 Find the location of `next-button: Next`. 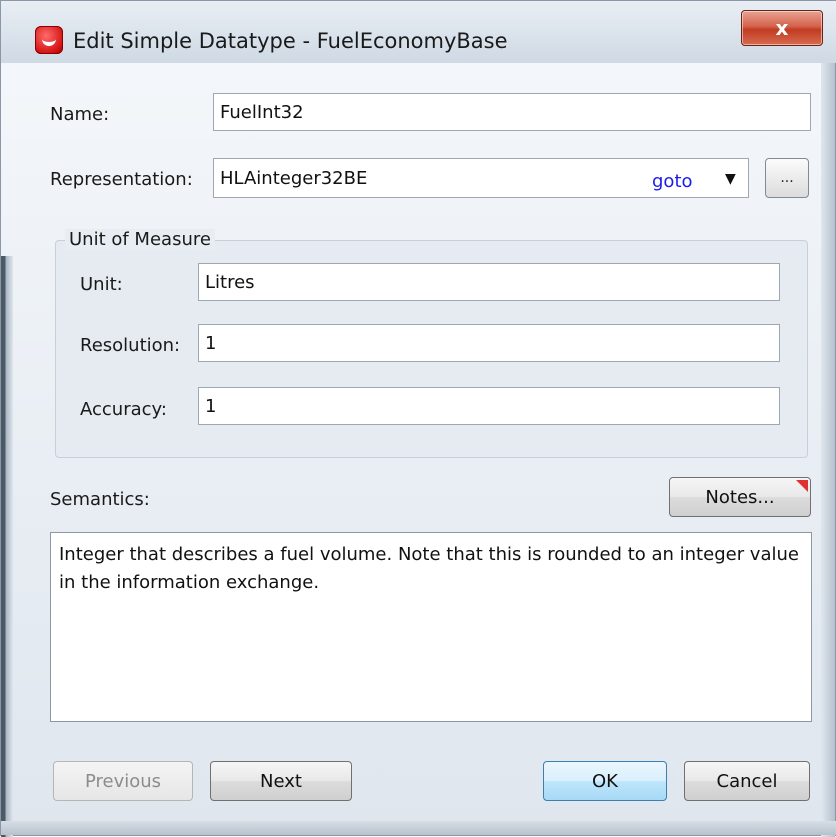

next-button: Next is located at coordinates (281, 781).